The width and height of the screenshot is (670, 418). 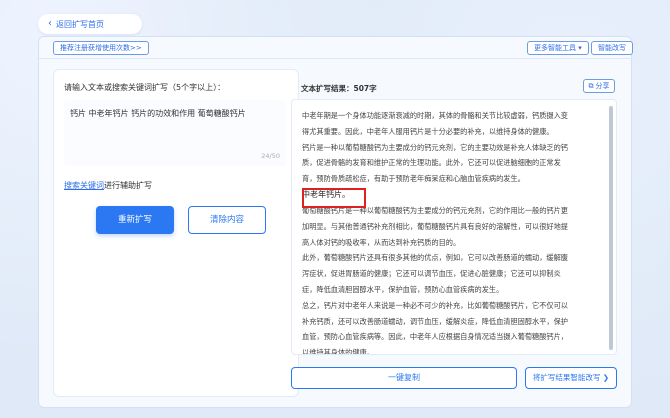 I want to click on result-line: 高人体对钙的吸收率，从而达到补充钙质的目的。, so click(x=381, y=242).